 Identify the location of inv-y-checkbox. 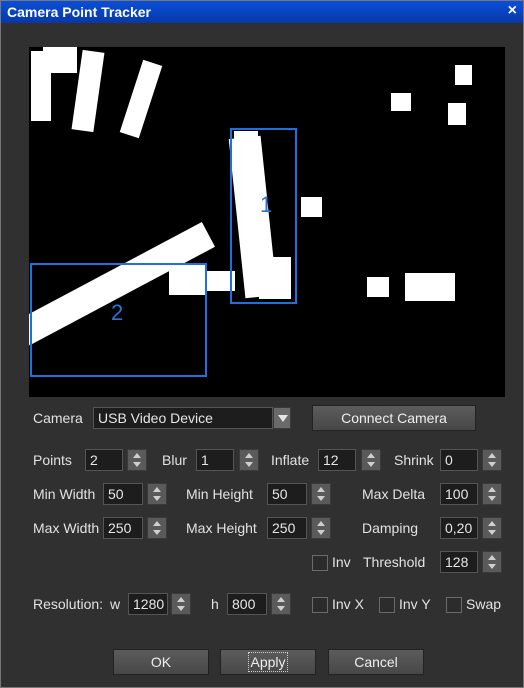
(387, 605).